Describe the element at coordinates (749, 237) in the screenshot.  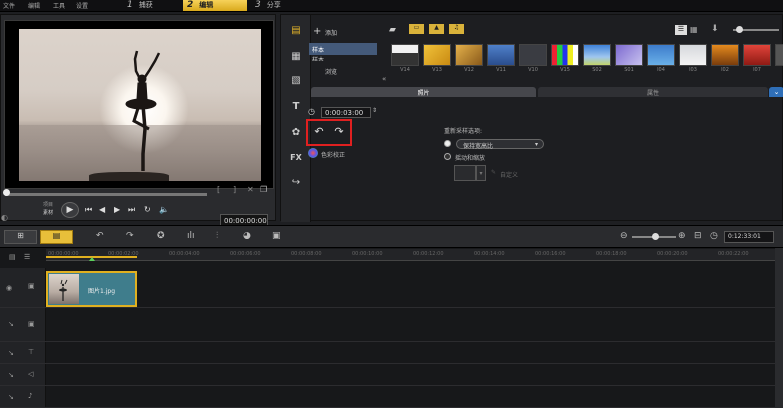
I see `project-duration-timecode: 0:12:33:01` at that location.